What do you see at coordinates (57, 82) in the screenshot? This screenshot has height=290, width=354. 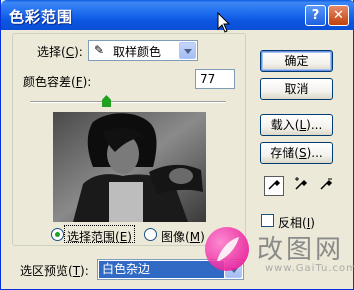 I see `fuzziness-label: 颜色容差(F):` at bounding box center [57, 82].